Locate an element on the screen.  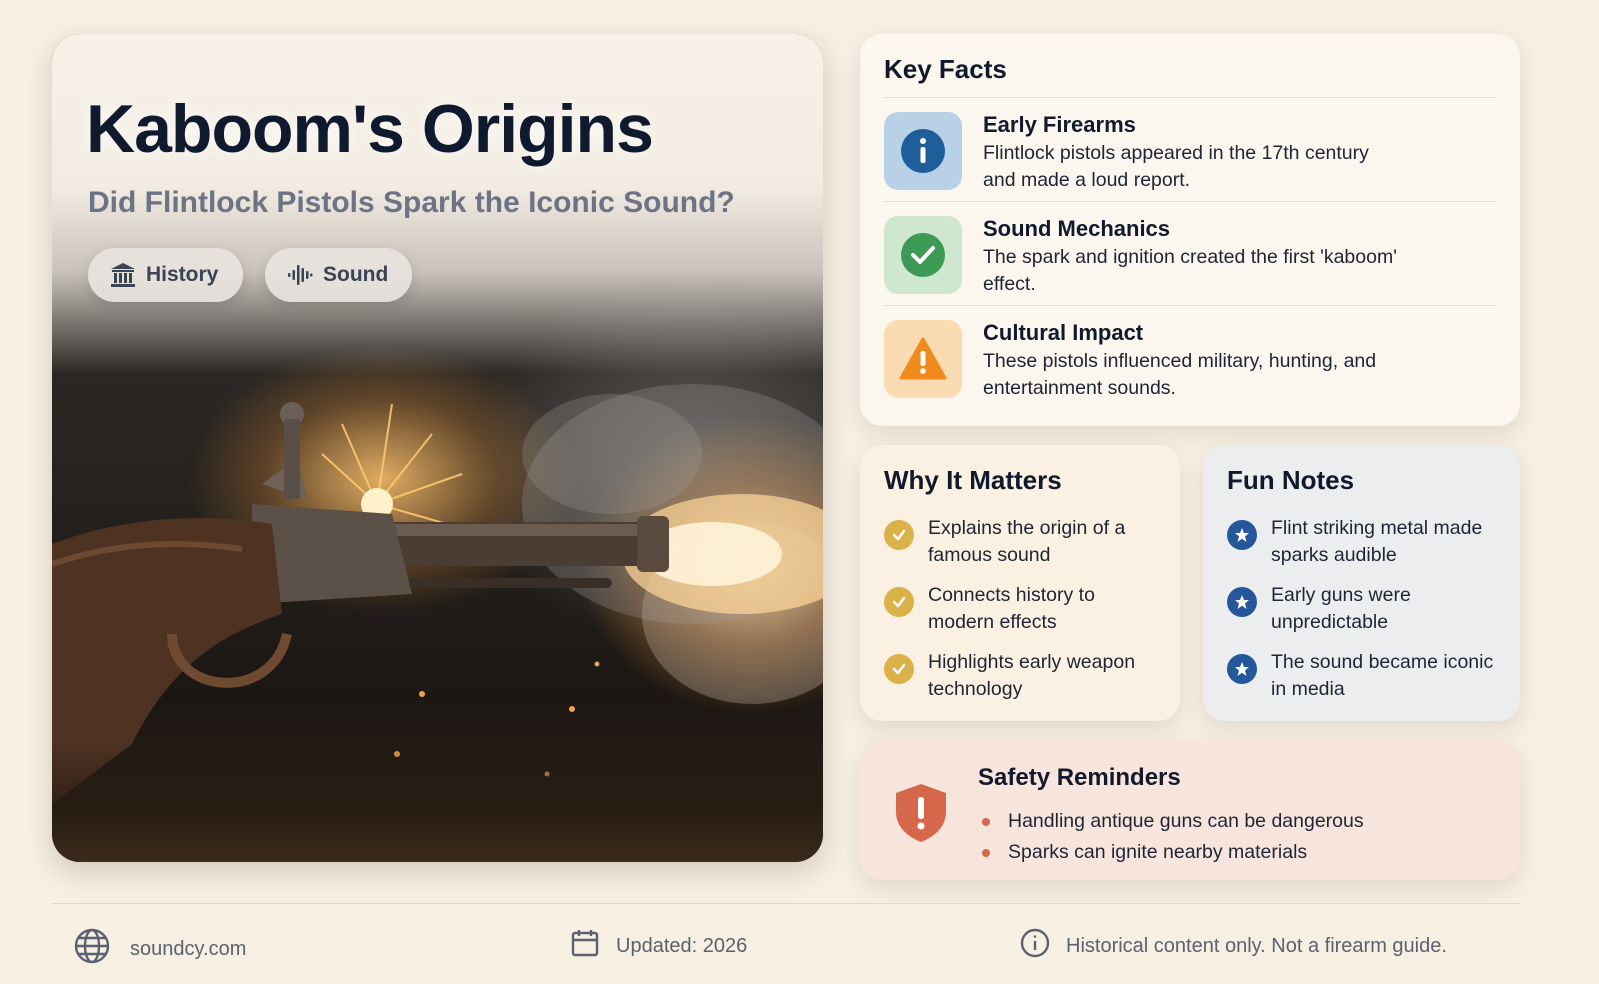
list-item: The sound became iconic in media is located at coordinates (1365, 682).